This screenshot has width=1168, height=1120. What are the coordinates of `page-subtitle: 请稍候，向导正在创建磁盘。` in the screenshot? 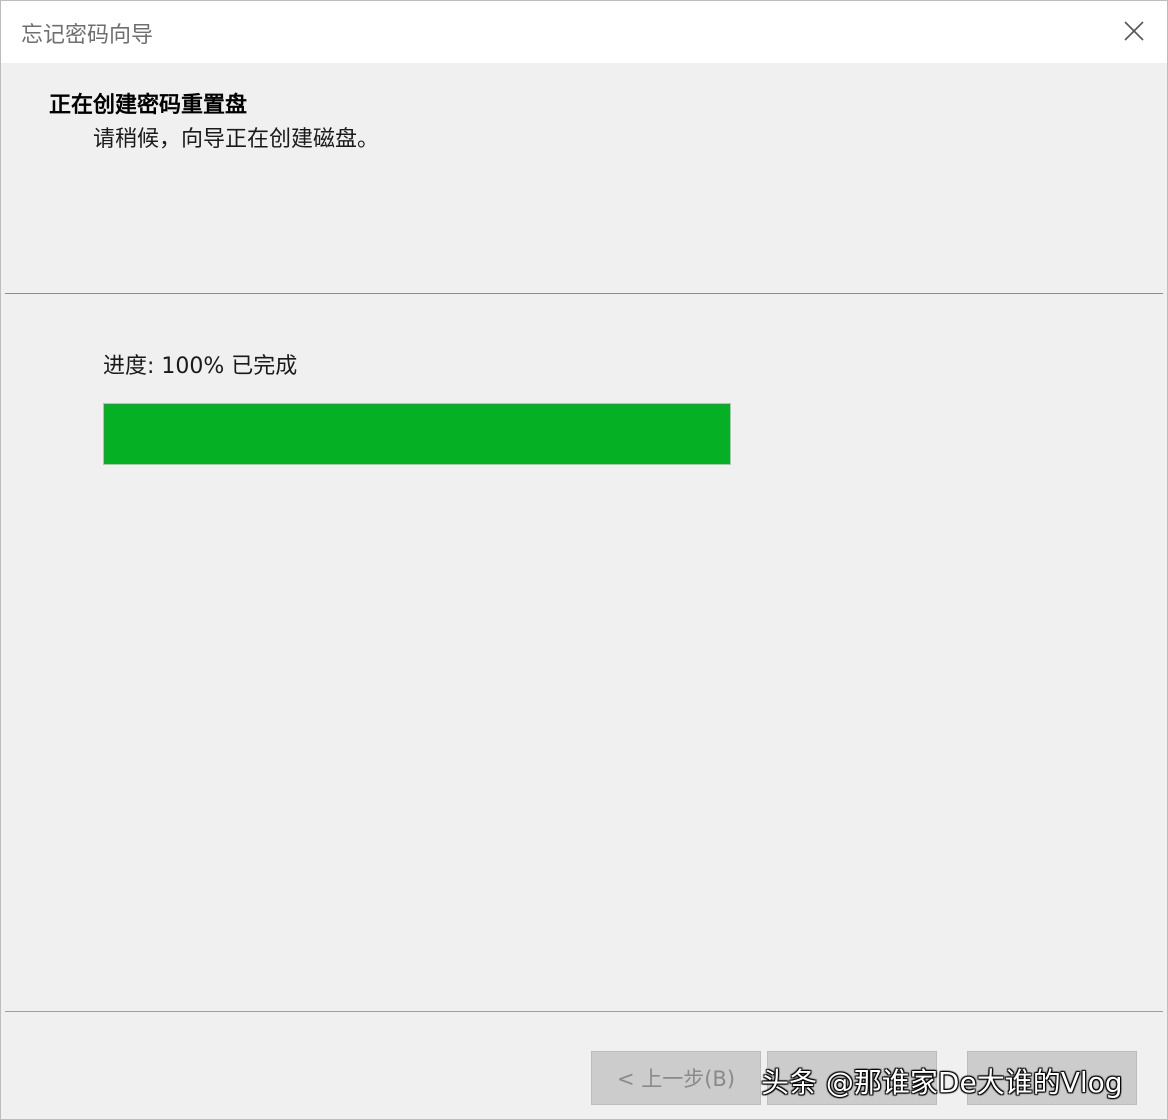 It's located at (236, 139).